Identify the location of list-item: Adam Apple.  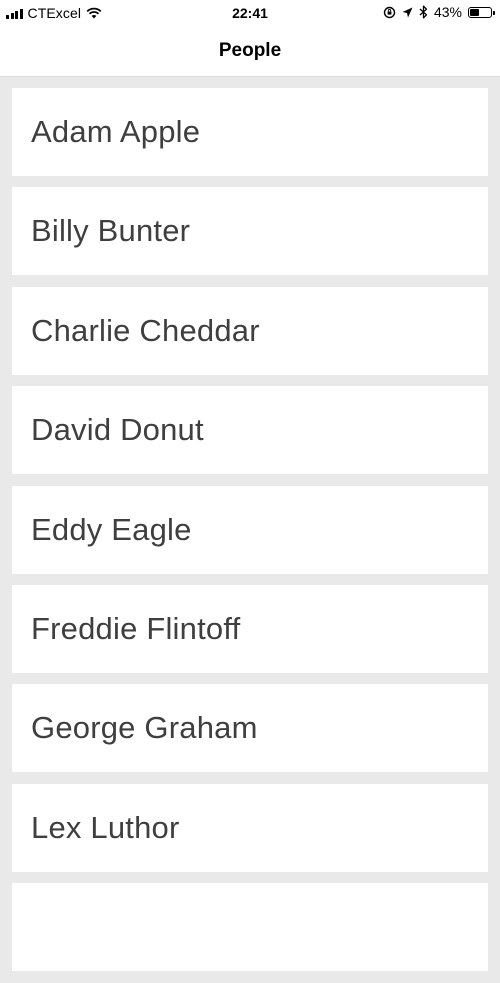
(250, 132).